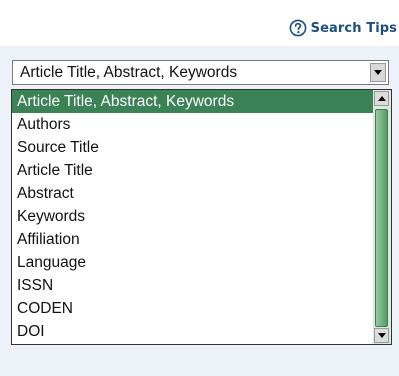 The width and height of the screenshot is (399, 376). I want to click on list-item: Authors, so click(192, 124).